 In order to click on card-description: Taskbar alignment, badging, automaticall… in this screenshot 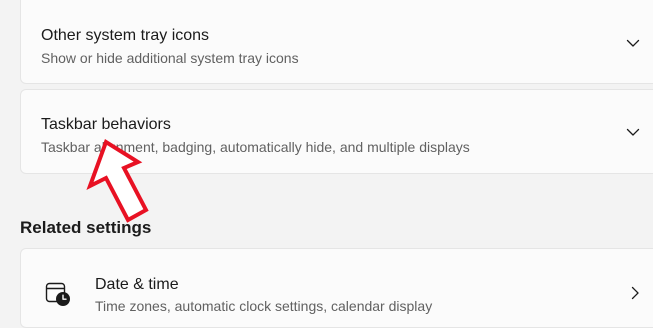, I will do `click(255, 147)`.